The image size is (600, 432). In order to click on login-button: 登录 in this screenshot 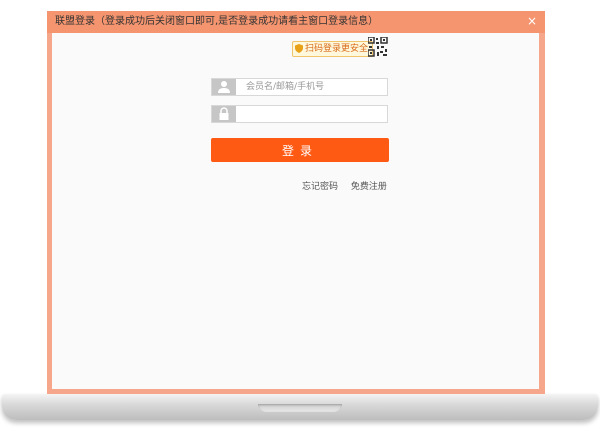, I will do `click(300, 150)`.